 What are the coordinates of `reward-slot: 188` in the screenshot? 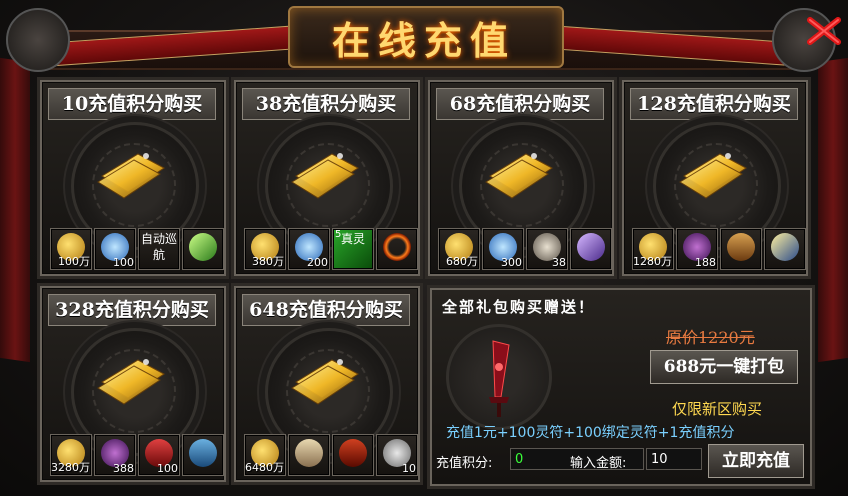 It's located at (697, 249).